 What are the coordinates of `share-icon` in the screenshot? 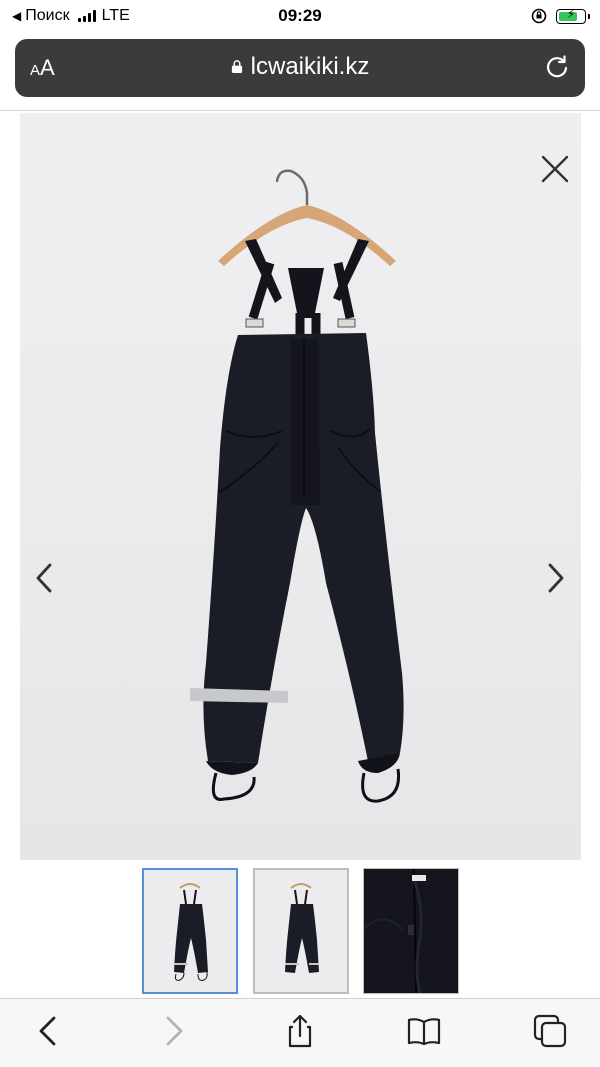 It's located at (300, 1031).